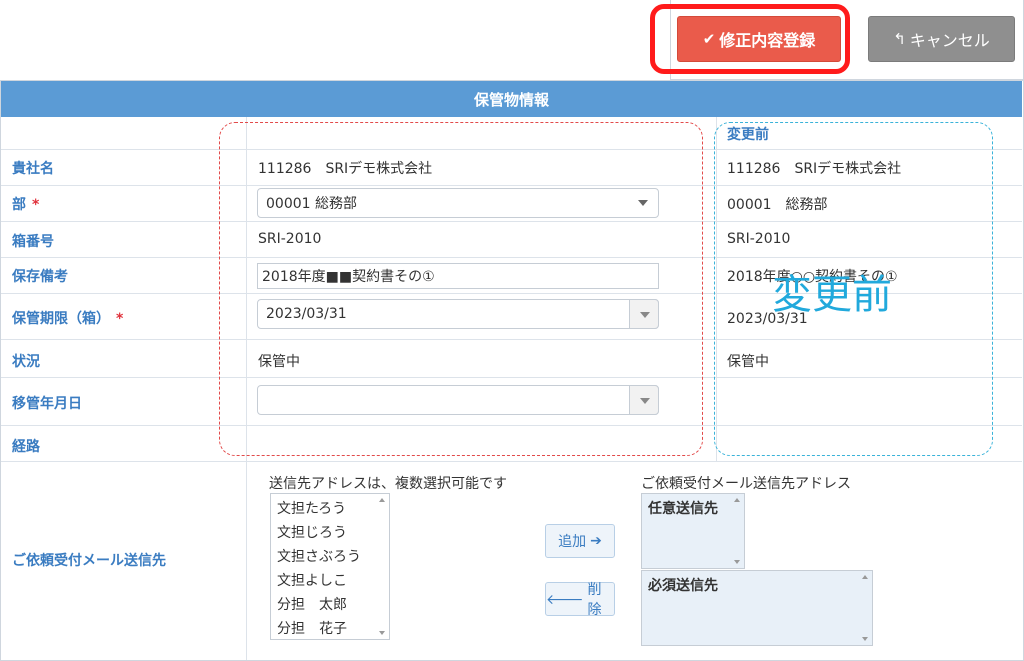  Describe the element at coordinates (949, 40) in the screenshot. I see `cancel-label: キャンセル` at that location.